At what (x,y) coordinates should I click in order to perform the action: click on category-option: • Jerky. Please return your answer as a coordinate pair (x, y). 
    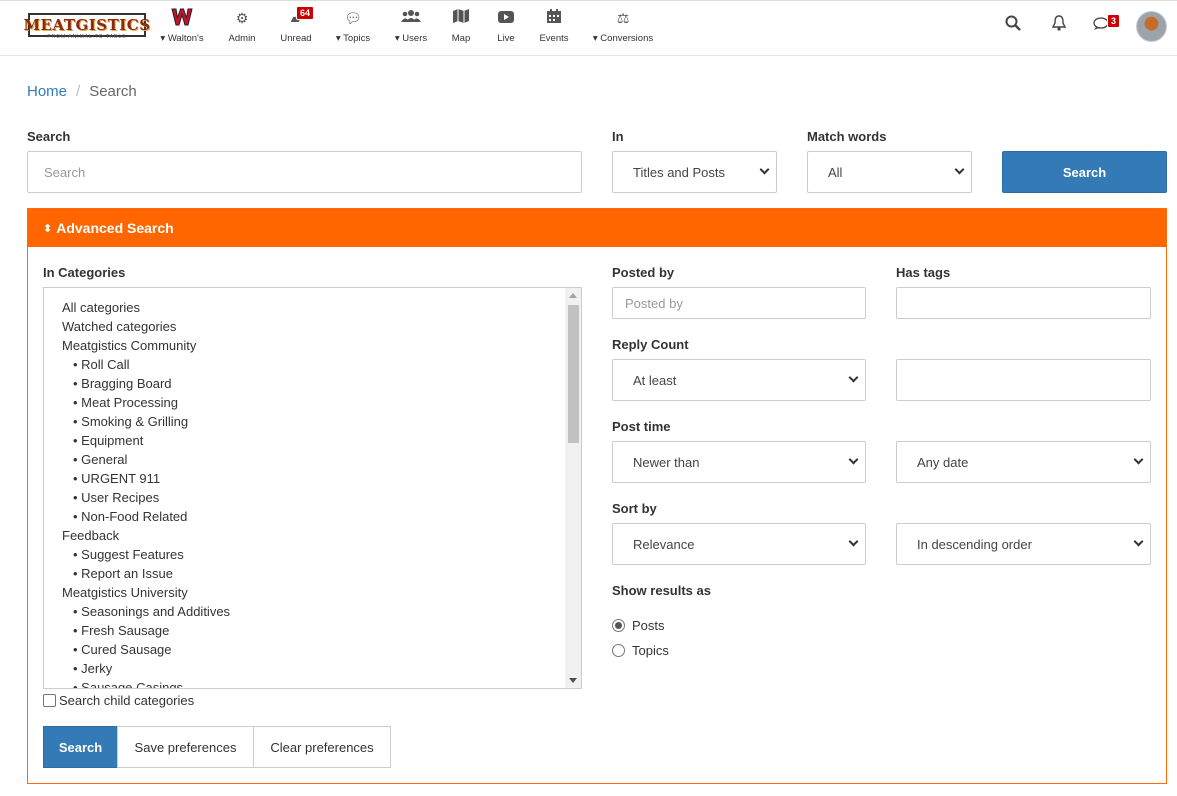
    Looking at the image, I should click on (146, 668).